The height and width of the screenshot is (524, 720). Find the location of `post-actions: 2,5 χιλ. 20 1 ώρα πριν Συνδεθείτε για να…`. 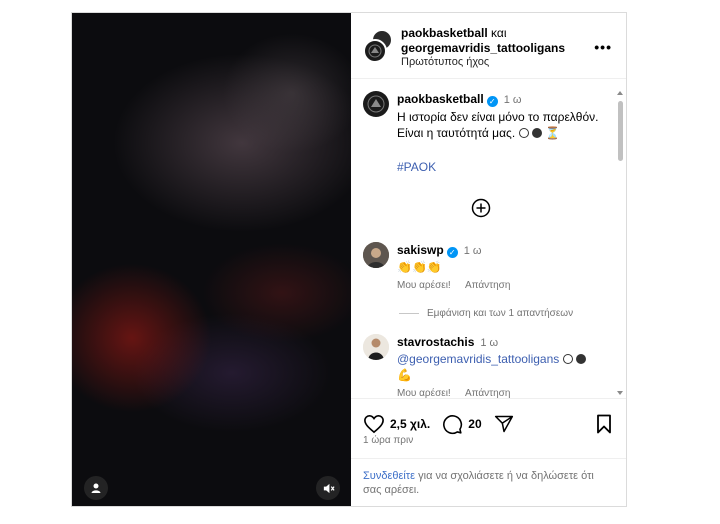

post-actions: 2,5 χιλ. 20 1 ώρα πριν Συνδεθείτε για να… is located at coordinates (488, 452).